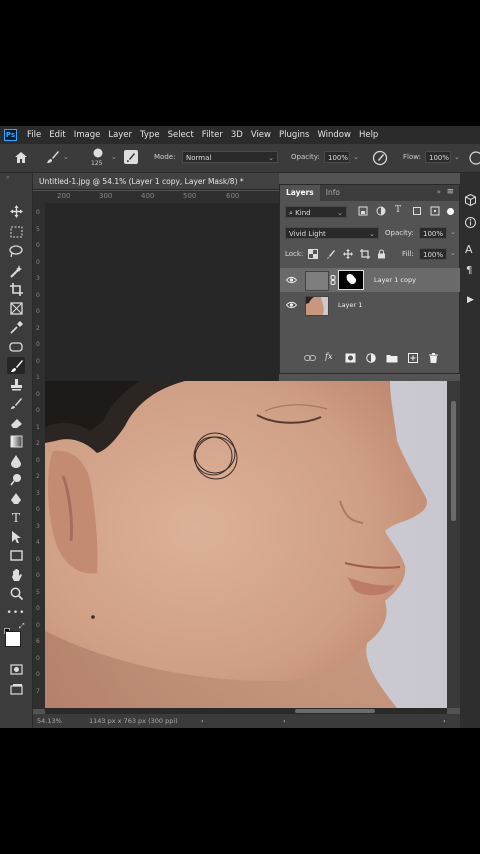 This screenshot has height=854, width=480. What do you see at coordinates (469, 270) in the screenshot?
I see `paragraph-panel-icon: ¶` at bounding box center [469, 270].